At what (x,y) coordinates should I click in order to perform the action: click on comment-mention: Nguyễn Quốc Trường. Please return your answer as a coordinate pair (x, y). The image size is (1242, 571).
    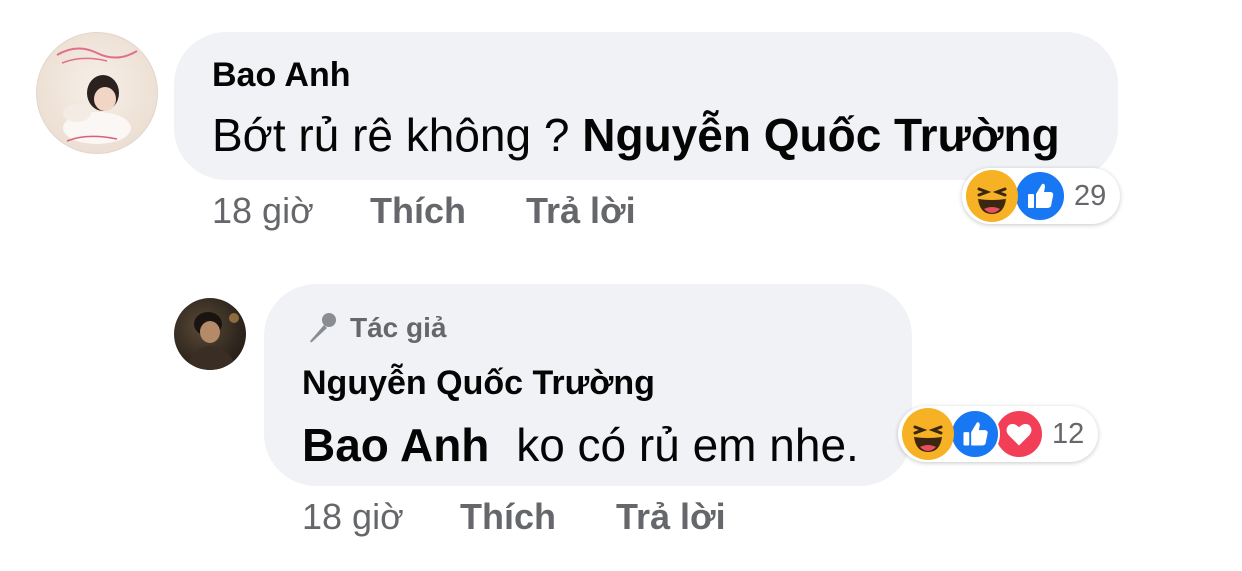
    Looking at the image, I should click on (820, 135).